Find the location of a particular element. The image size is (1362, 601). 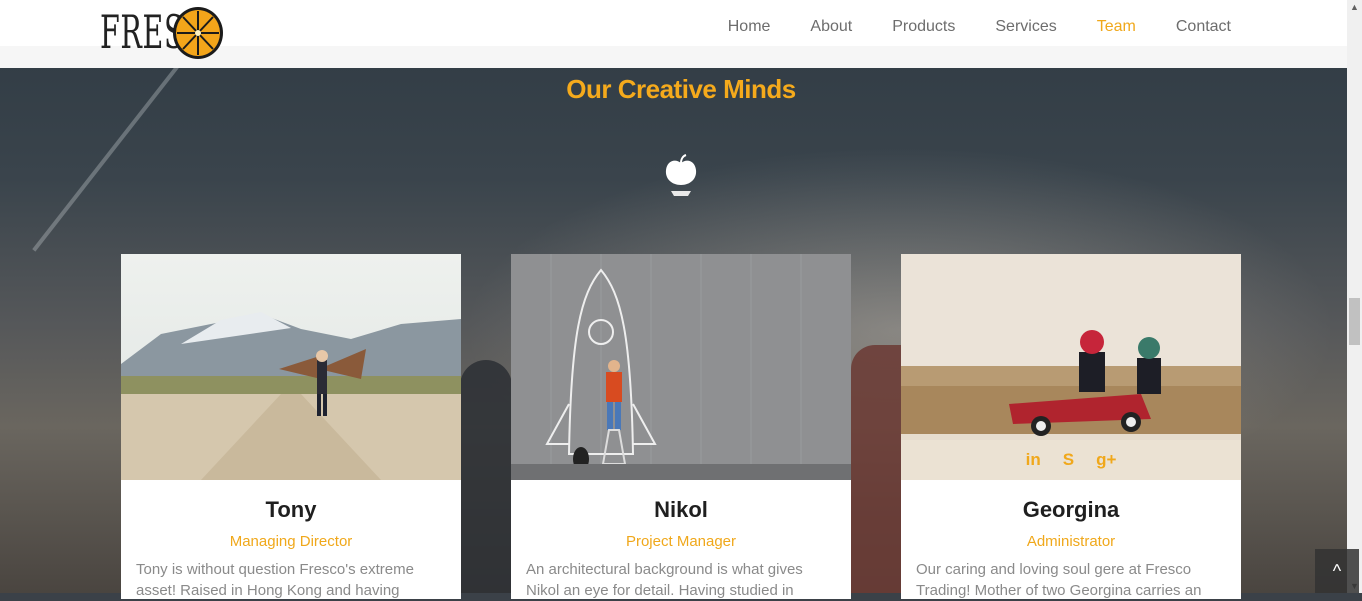

scrollbar-thumb is located at coordinates (1354, 321).